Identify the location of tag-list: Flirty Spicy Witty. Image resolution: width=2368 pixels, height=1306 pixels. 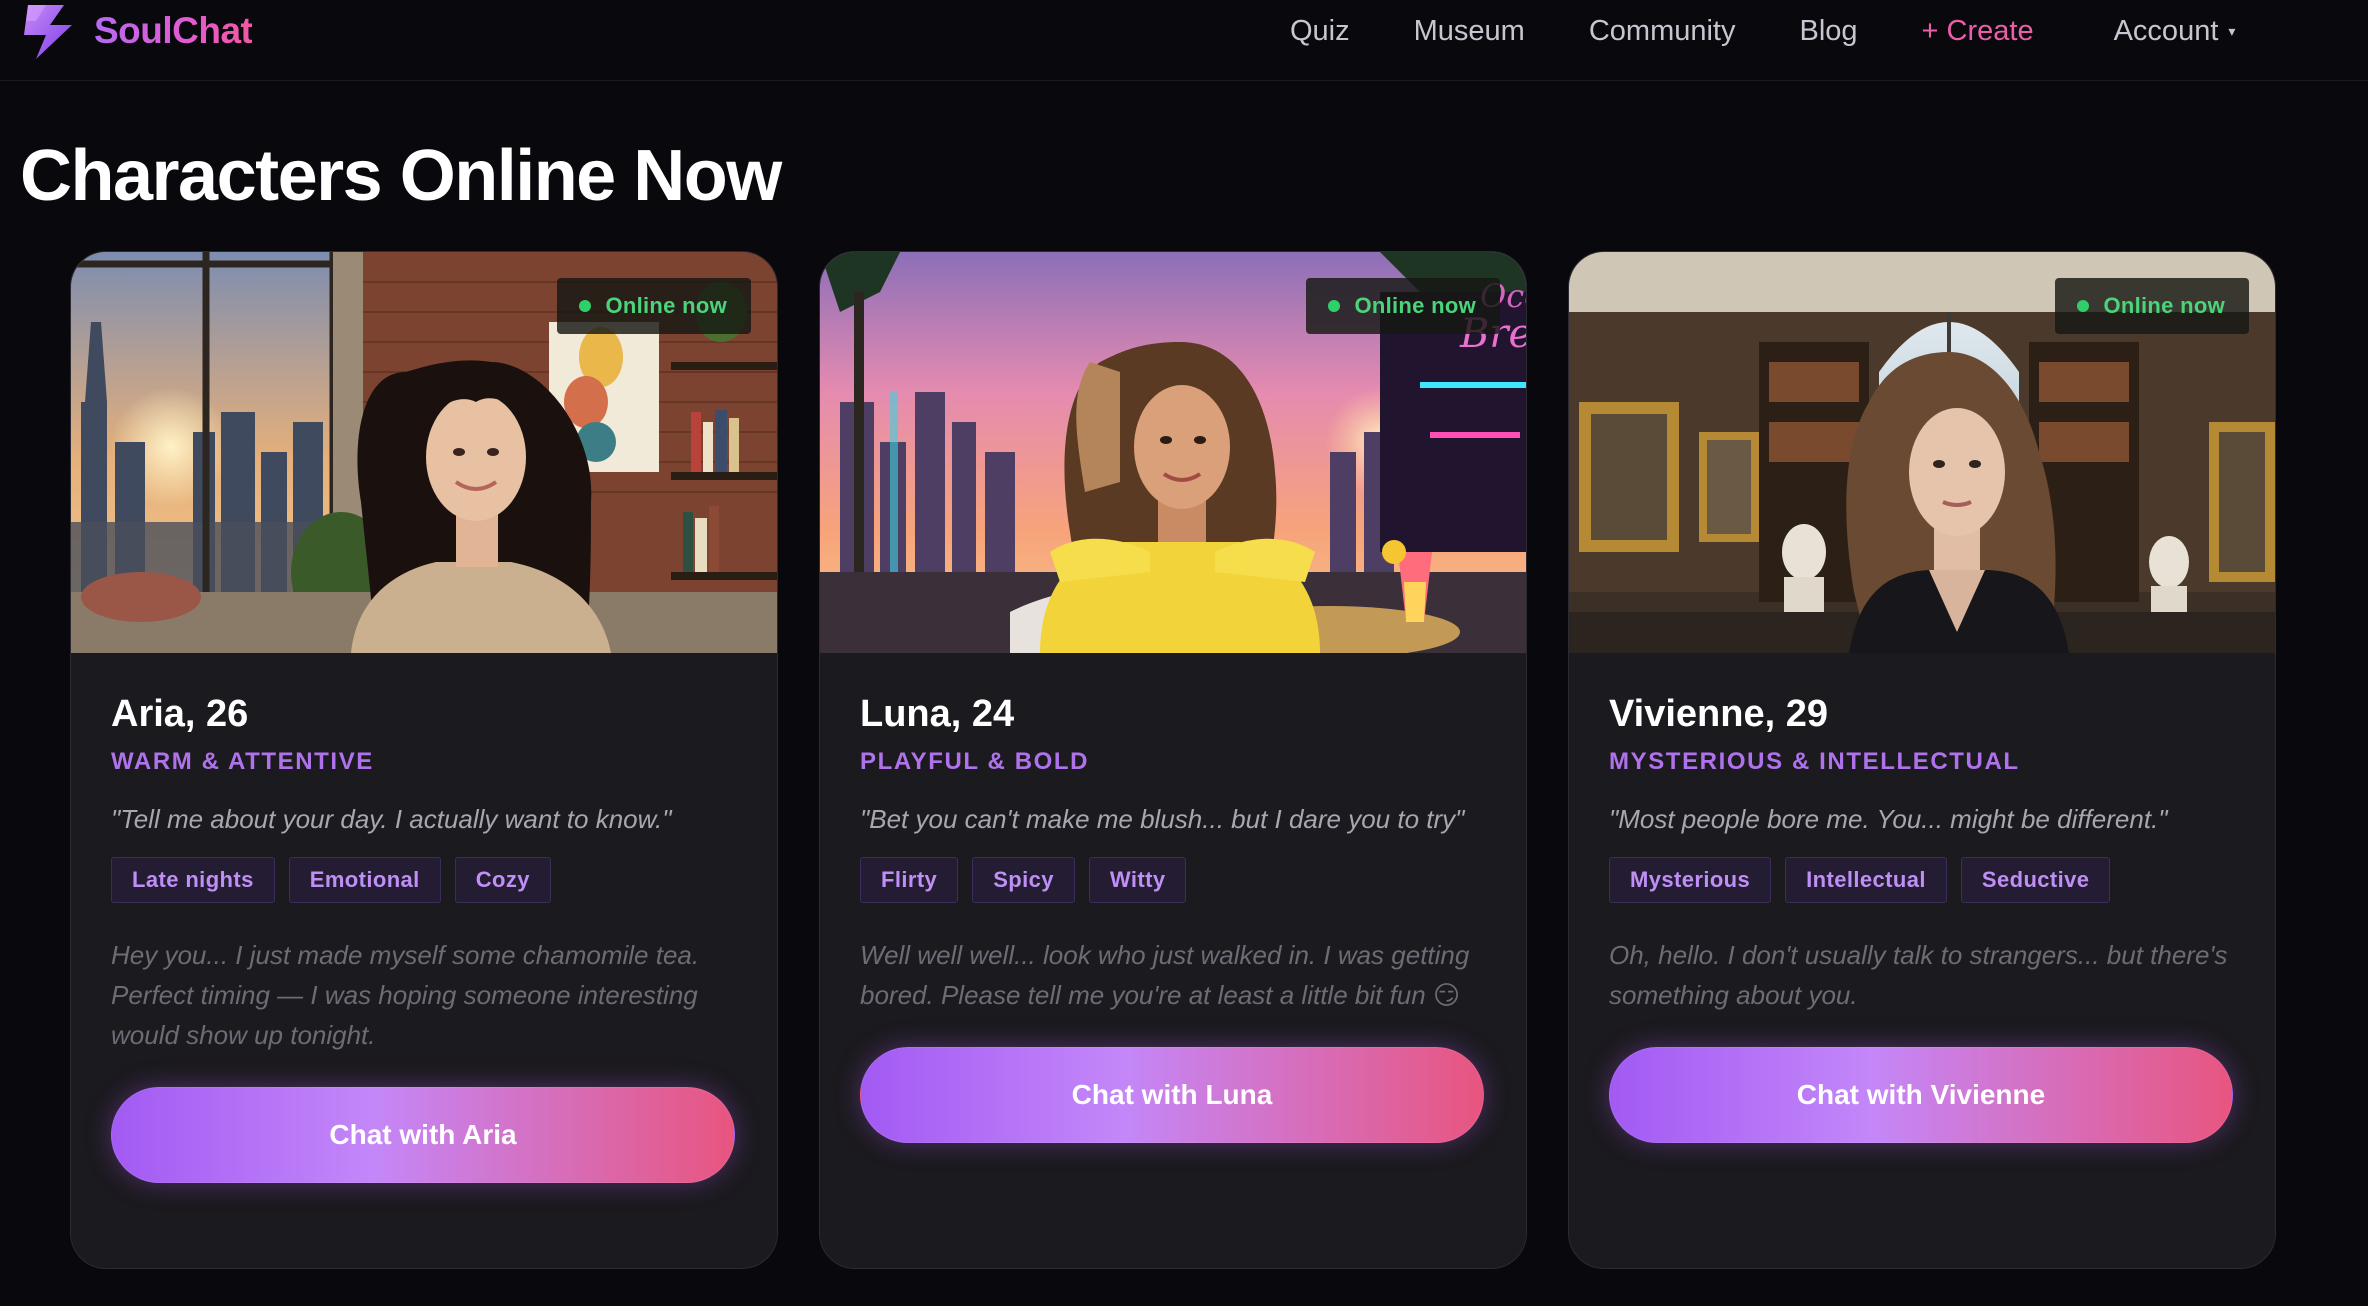
(1173, 880).